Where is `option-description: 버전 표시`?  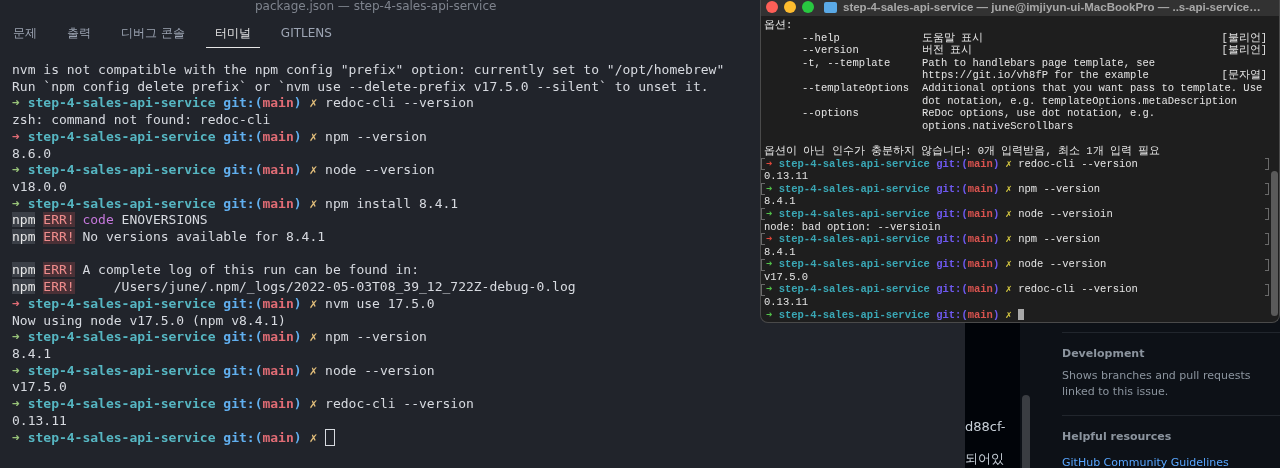
option-description: 버전 표시 is located at coordinates (947, 50).